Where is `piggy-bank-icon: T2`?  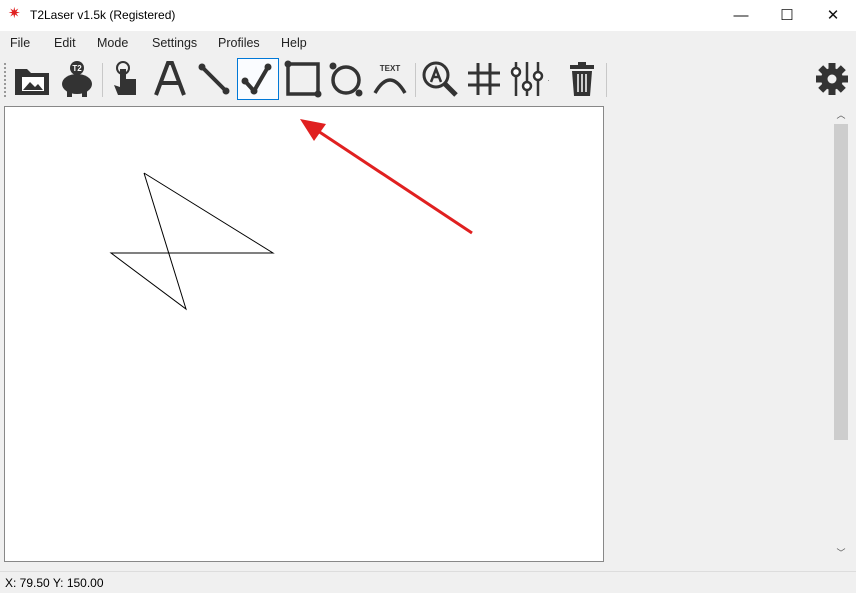
piggy-bank-icon: T2 is located at coordinates (77, 79).